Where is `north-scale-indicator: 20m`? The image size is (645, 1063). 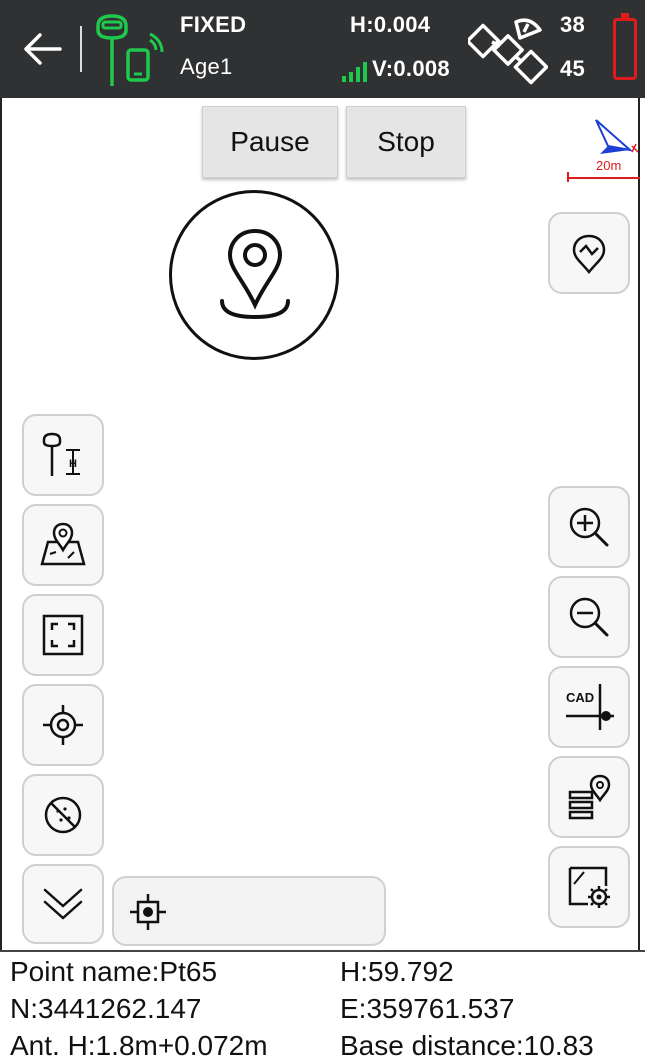 north-scale-indicator: 20m is located at coordinates (603, 152).